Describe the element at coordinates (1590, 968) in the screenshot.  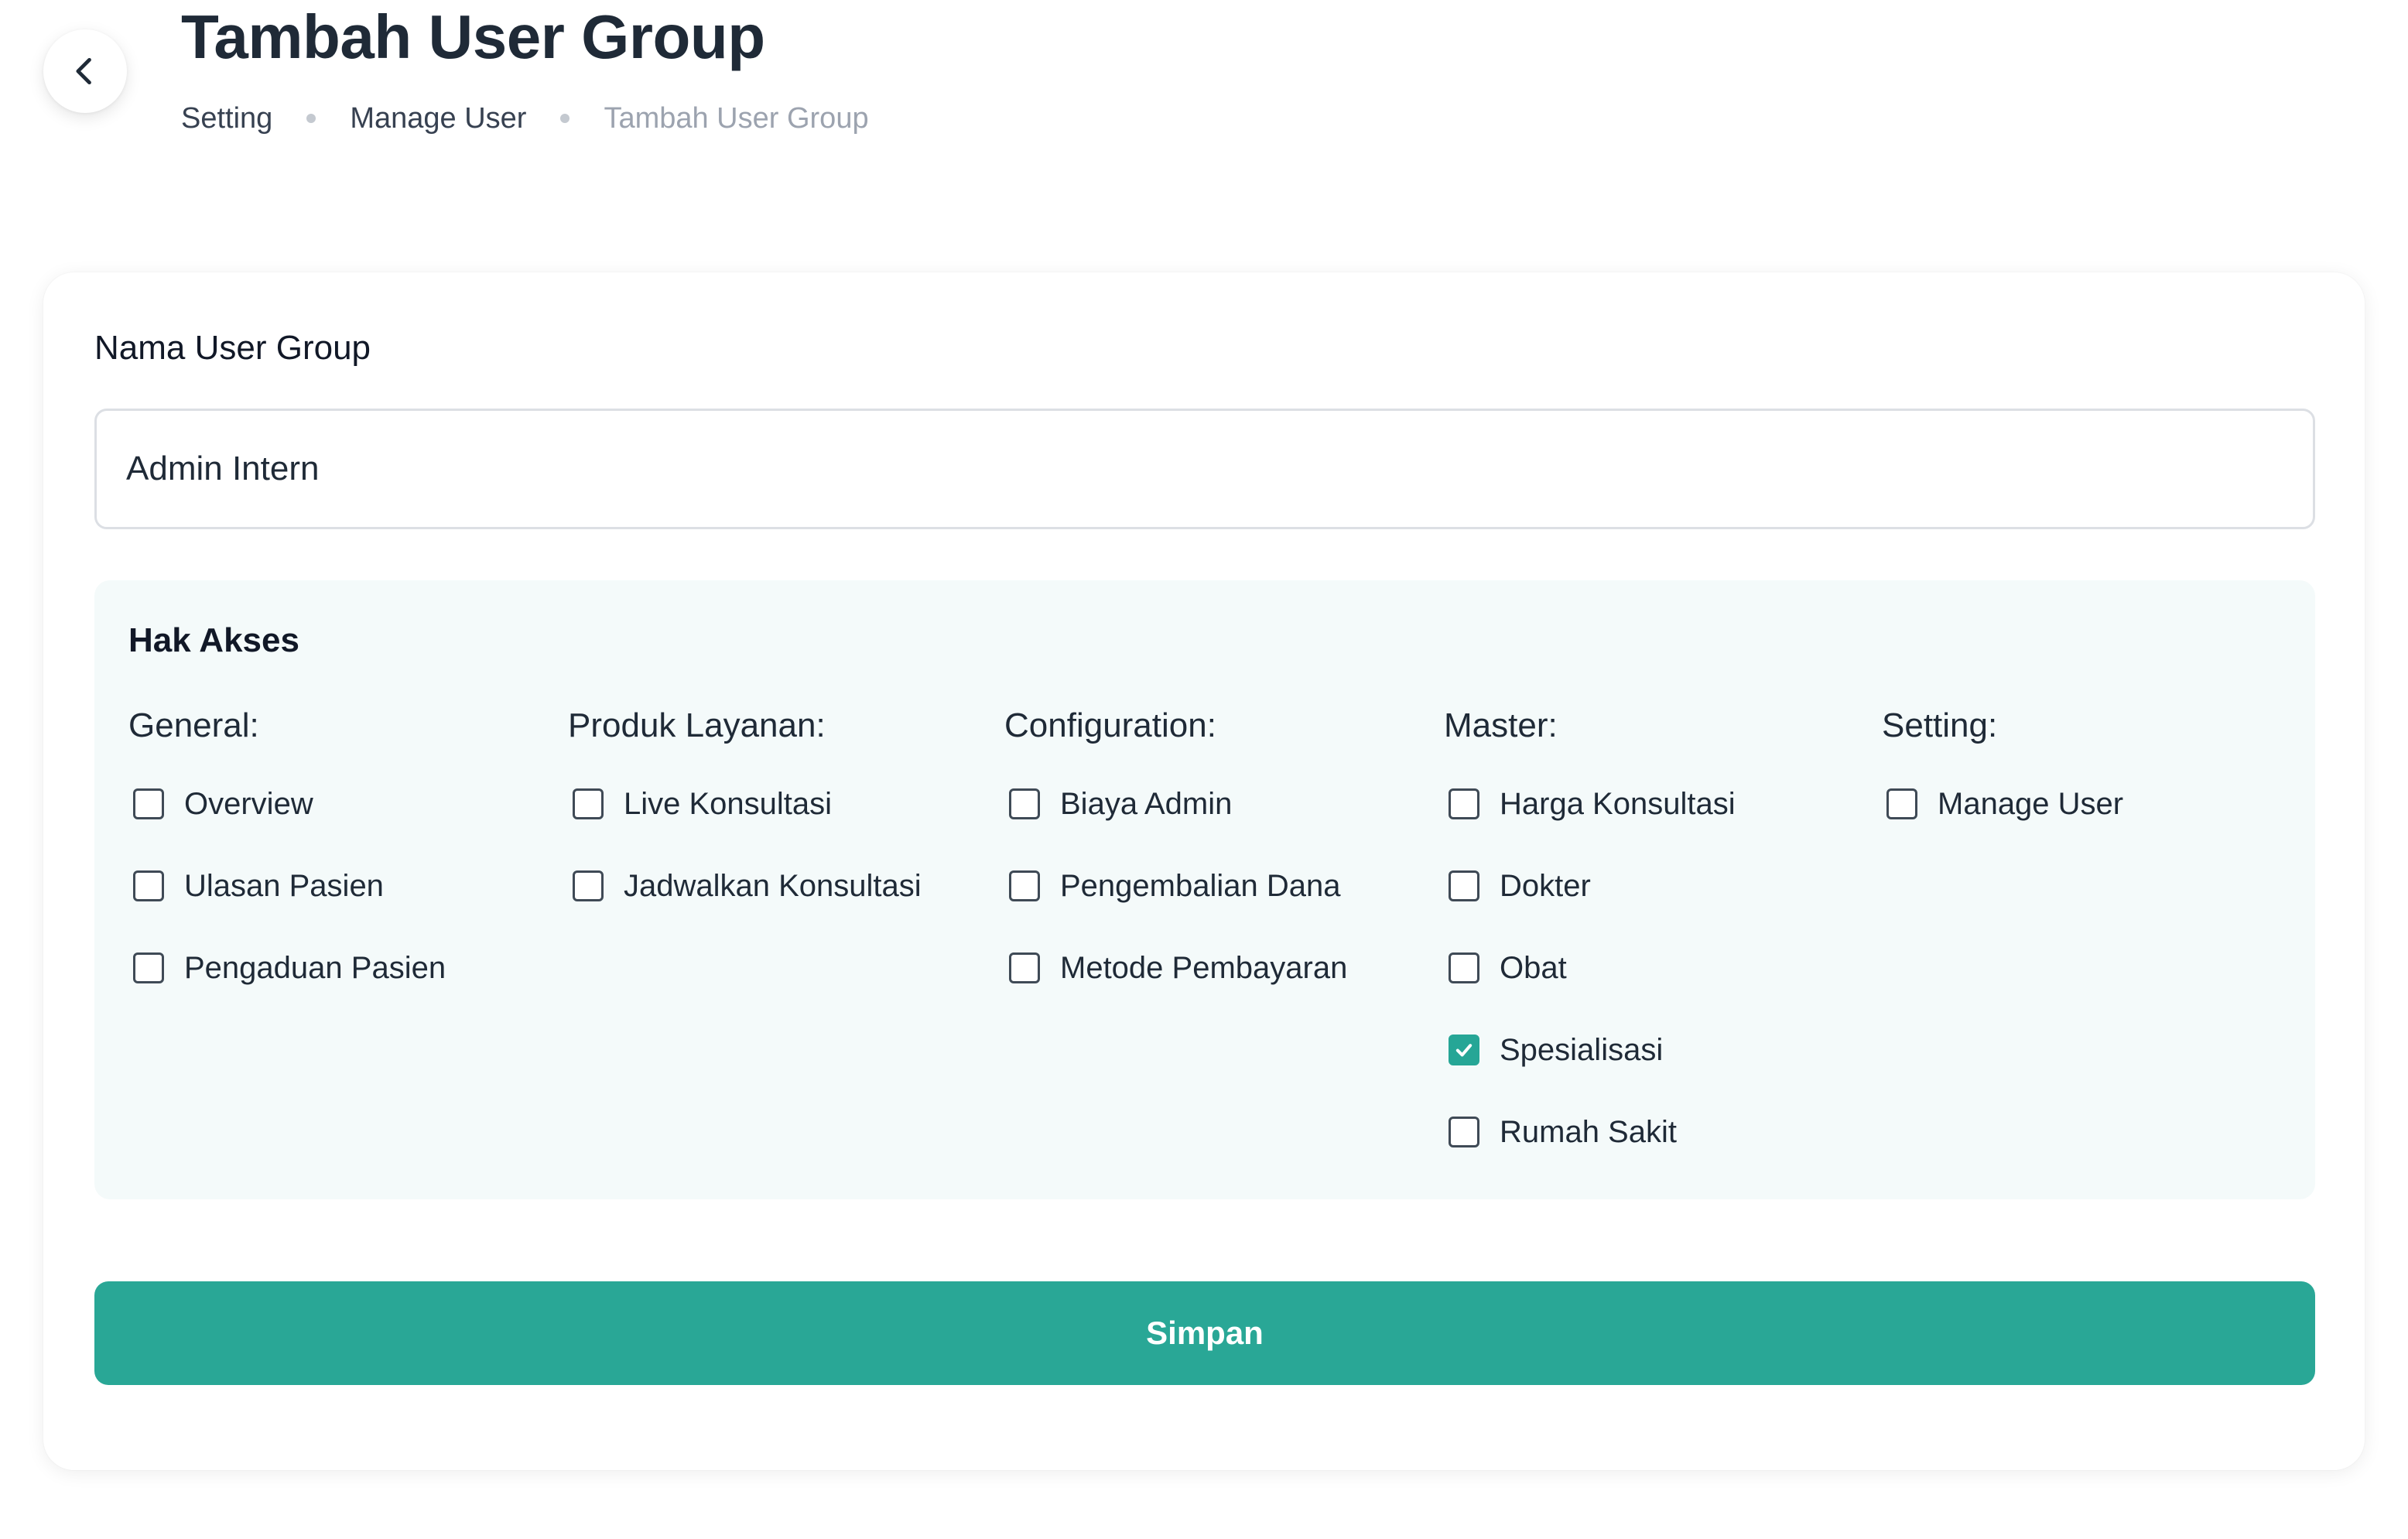
I see `option-obat: Obat` at that location.